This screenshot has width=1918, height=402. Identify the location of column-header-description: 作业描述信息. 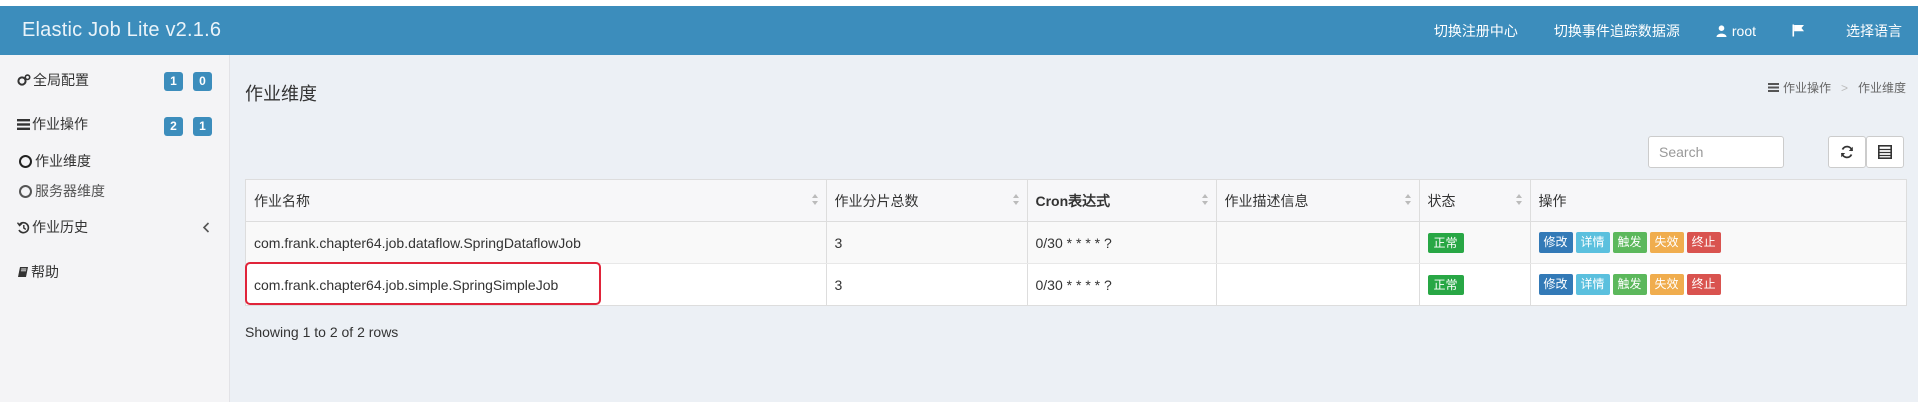
(1318, 201).